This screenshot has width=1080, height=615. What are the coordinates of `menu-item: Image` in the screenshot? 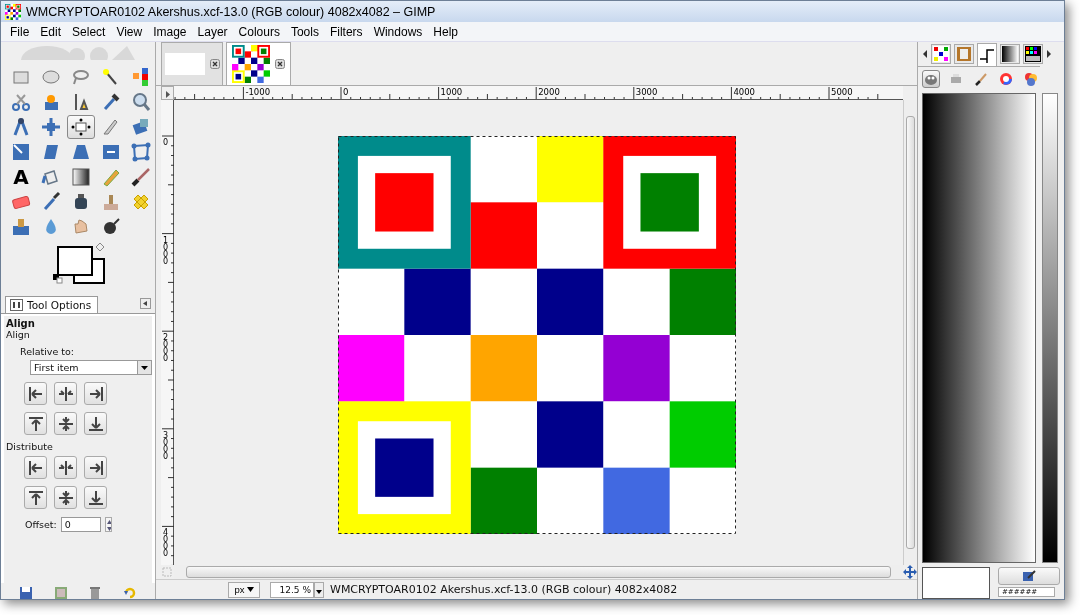 It's located at (170, 31).